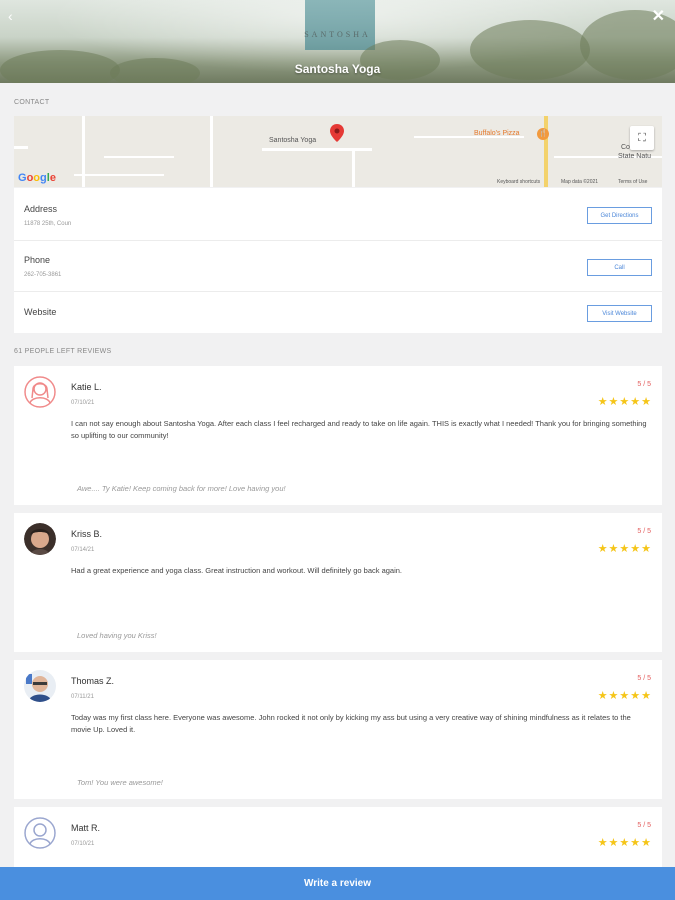  What do you see at coordinates (625, 147) in the screenshot?
I see `map-edge-label: Co` at bounding box center [625, 147].